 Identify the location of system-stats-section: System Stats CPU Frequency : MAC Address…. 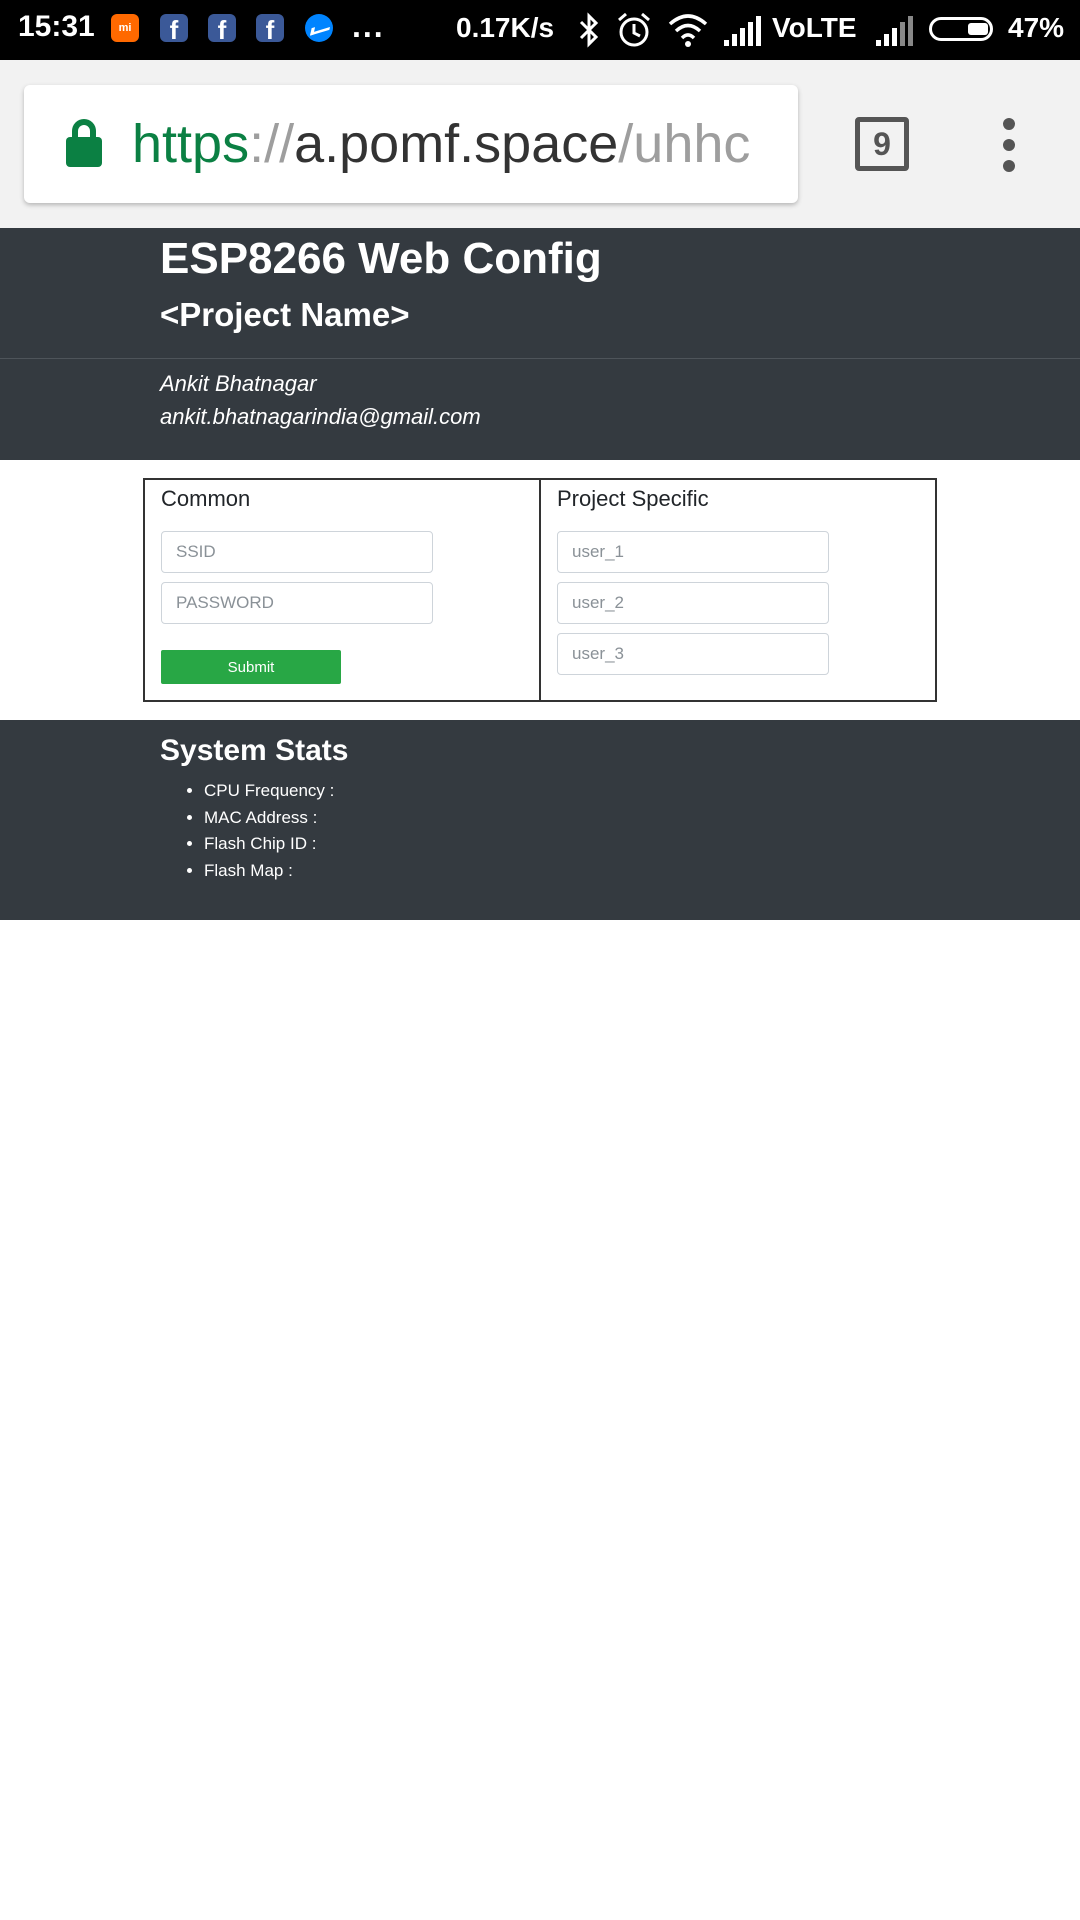
(540, 820).